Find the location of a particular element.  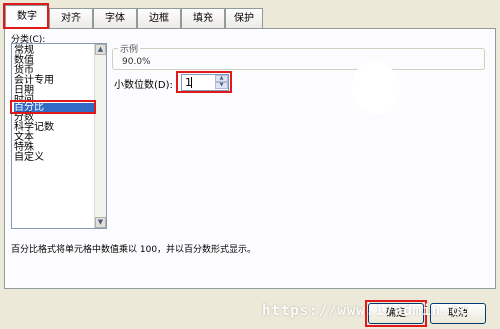

decimal-places-highlight is located at coordinates (204, 82).